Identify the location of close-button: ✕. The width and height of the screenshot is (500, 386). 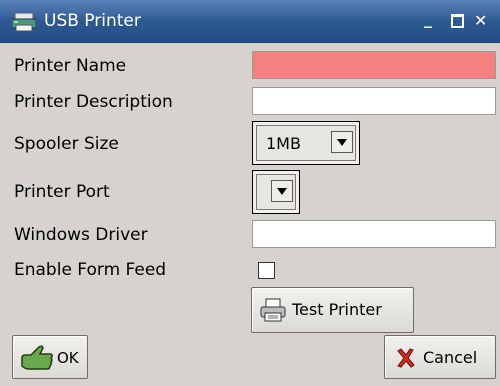
(480, 21).